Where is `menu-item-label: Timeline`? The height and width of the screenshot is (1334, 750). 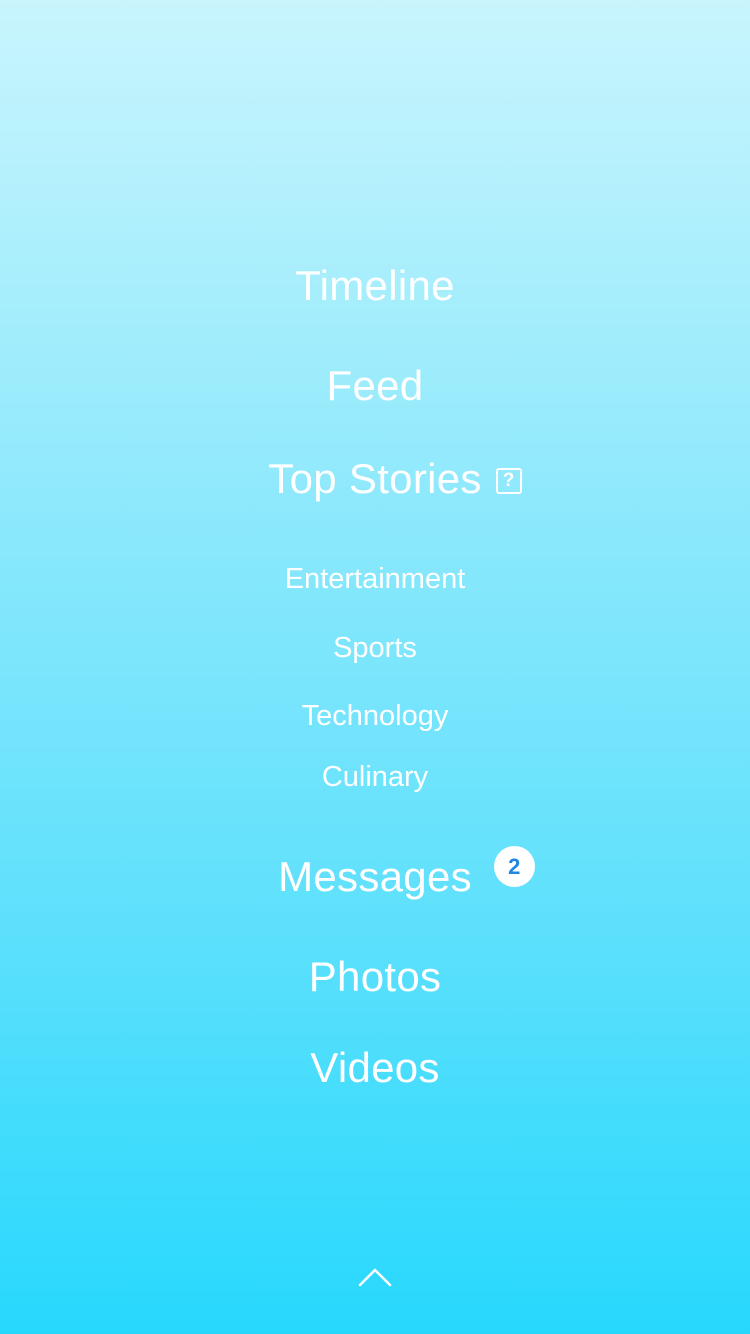
menu-item-label: Timeline is located at coordinates (375, 285).